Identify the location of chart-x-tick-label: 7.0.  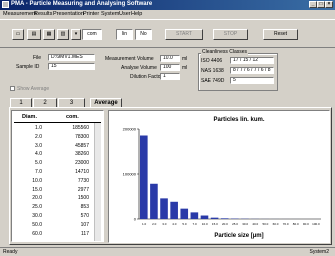
(195, 224).